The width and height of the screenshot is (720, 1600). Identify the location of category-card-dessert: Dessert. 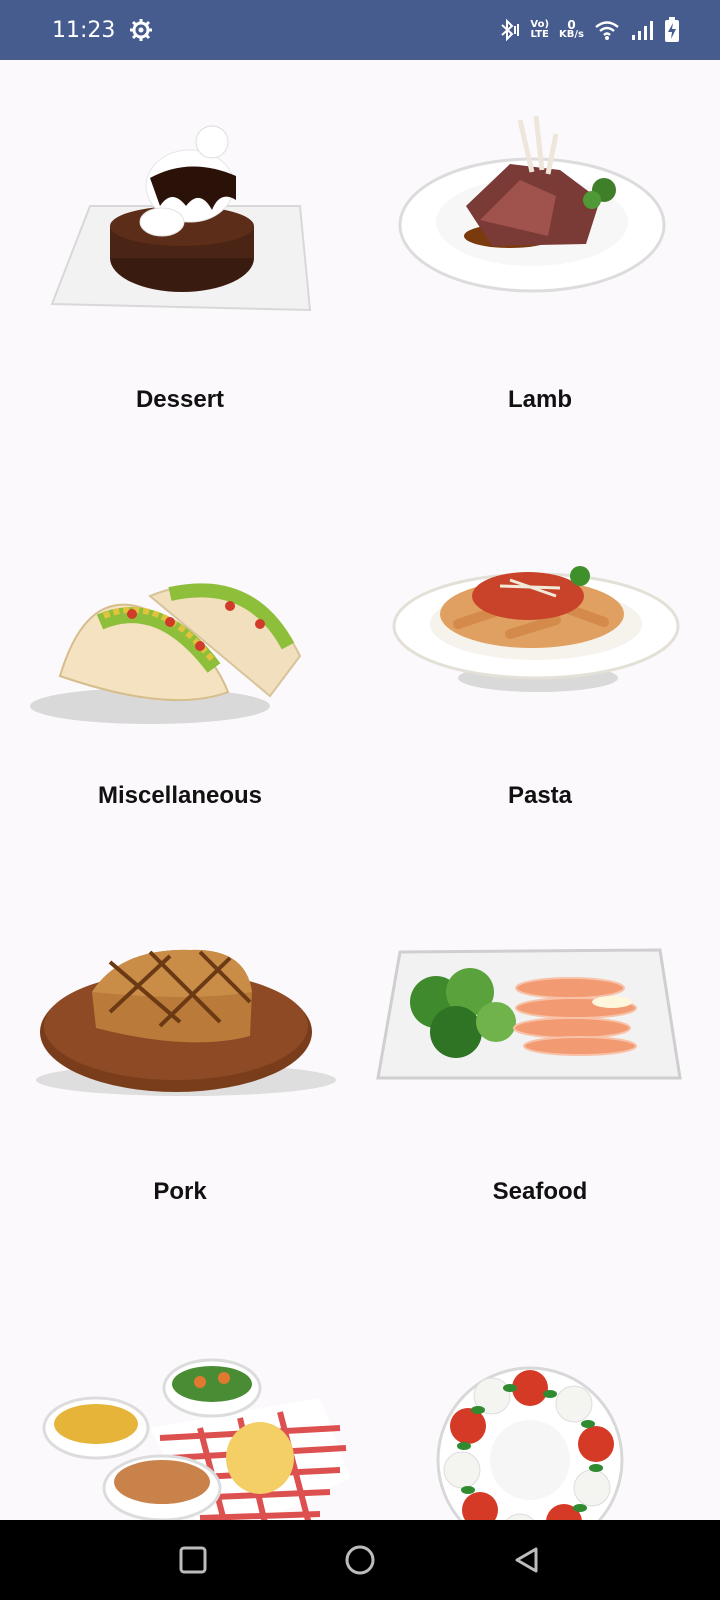
(180, 258).